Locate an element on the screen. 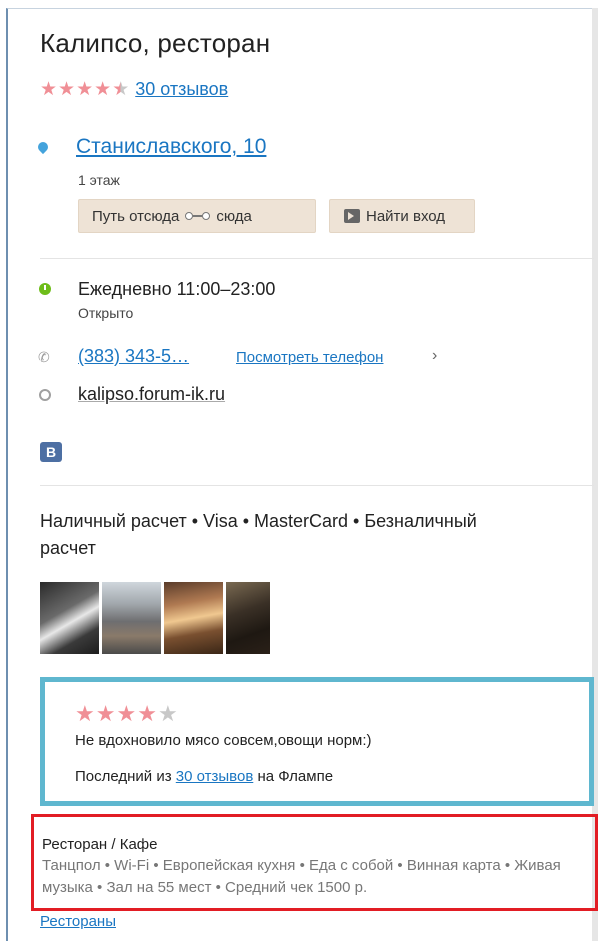 The width and height of the screenshot is (598, 941). route-to-label: сюда is located at coordinates (234, 216).